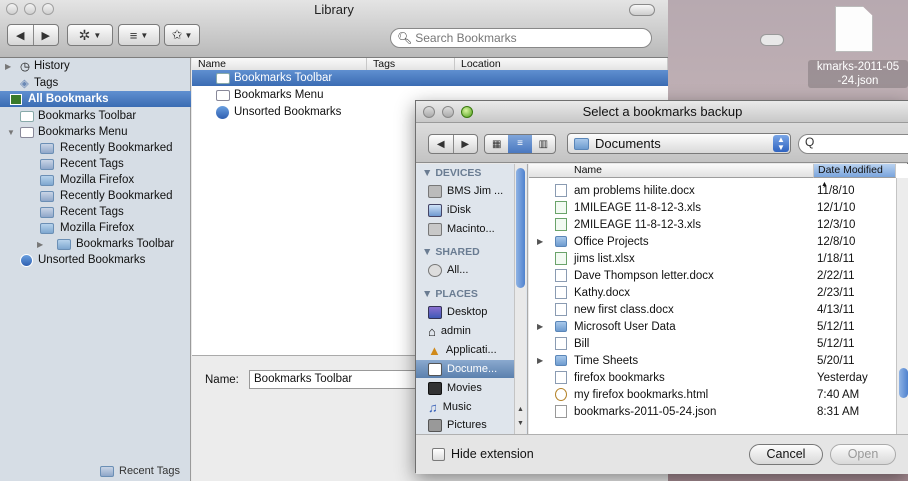  What do you see at coordinates (836, 190) in the screenshot?
I see `file-date: 11/8/10` at bounding box center [836, 190].